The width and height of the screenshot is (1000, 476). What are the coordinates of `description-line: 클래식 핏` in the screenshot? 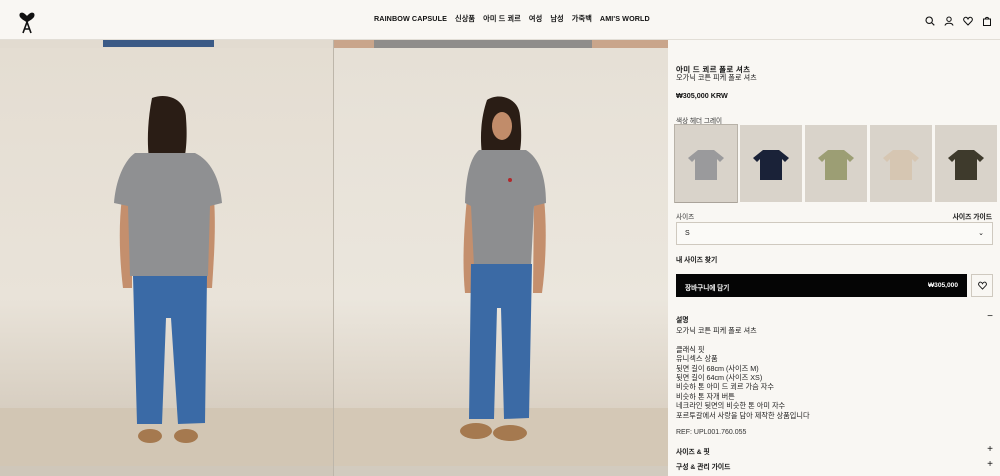 It's located at (690, 349).